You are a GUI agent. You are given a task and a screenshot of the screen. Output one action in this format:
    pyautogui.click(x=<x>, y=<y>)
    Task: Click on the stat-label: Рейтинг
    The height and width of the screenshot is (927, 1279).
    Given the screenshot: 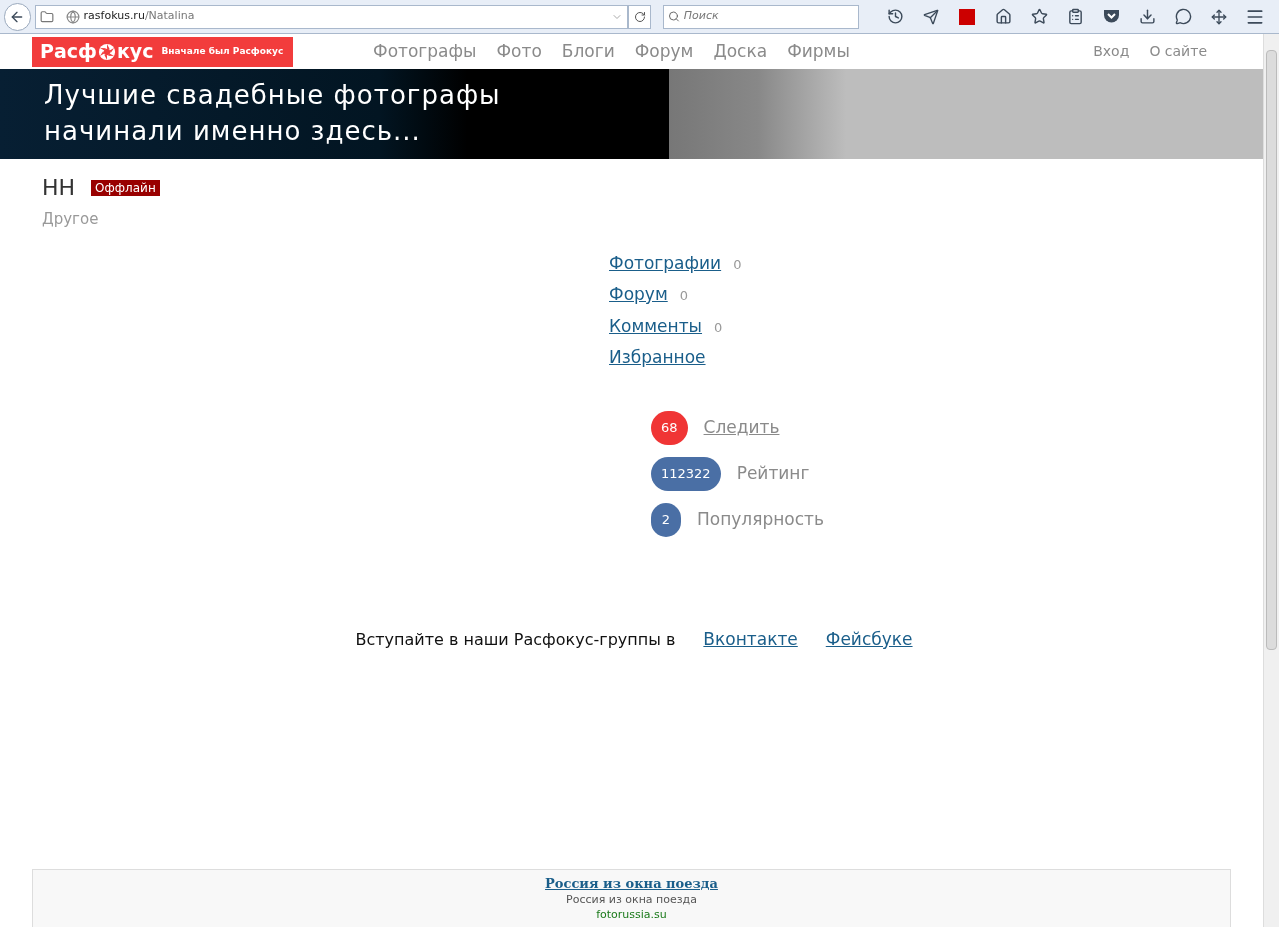 What is the action you would take?
    pyautogui.click(x=773, y=473)
    